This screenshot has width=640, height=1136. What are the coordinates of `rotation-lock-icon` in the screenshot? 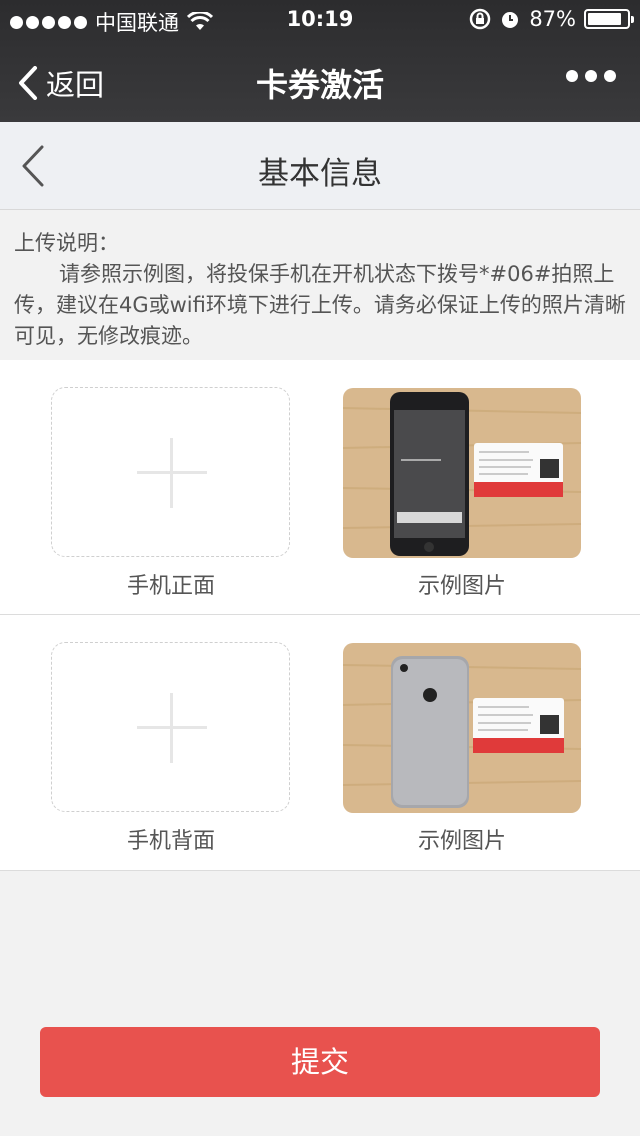 It's located at (480, 19).